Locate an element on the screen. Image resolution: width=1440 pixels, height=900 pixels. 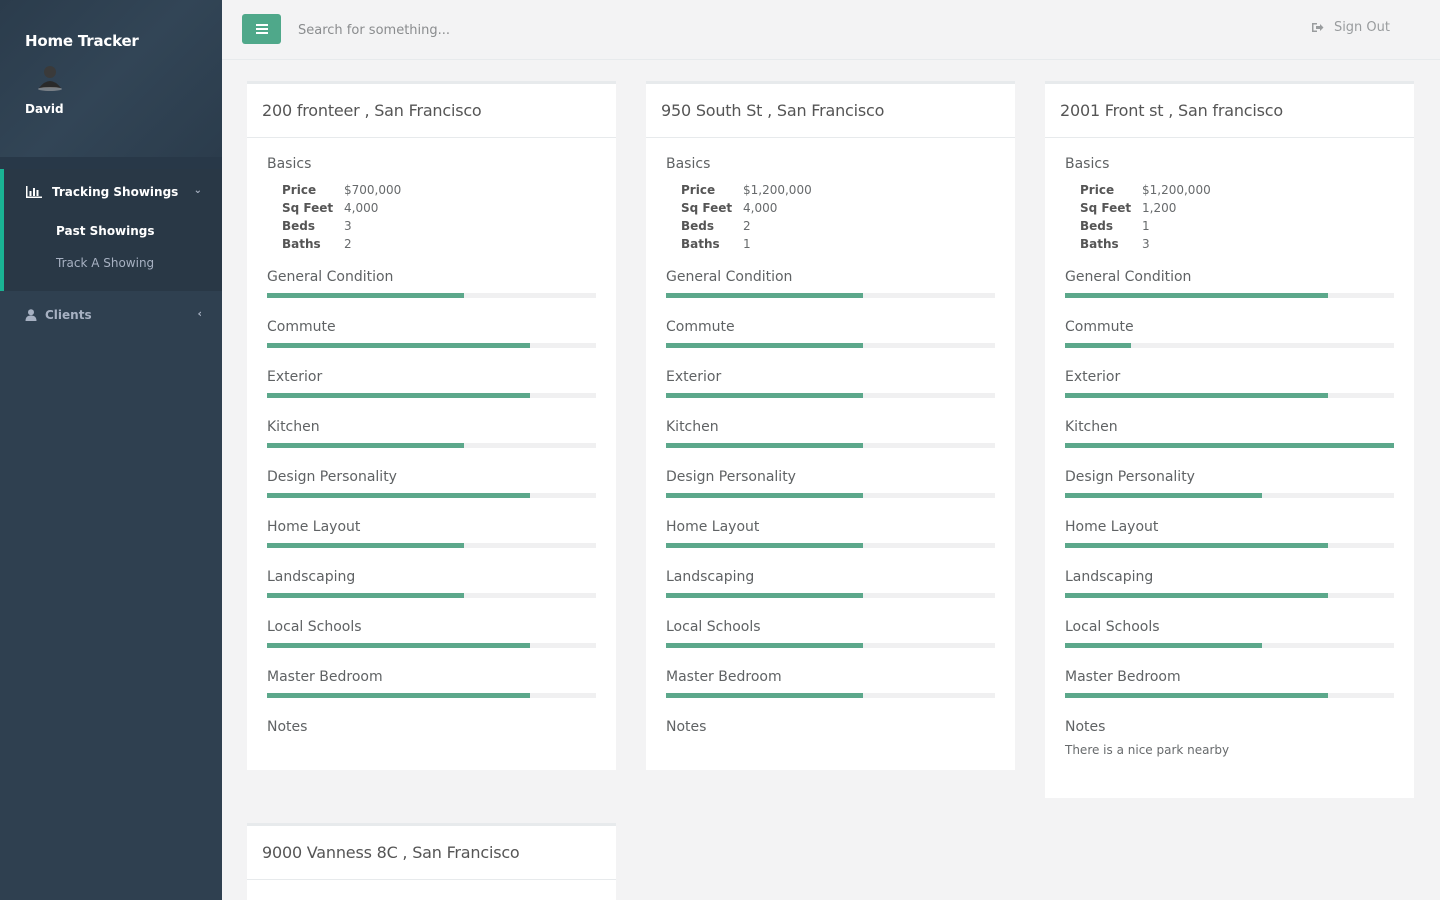
rating-label: Local Schools is located at coordinates (314, 627).